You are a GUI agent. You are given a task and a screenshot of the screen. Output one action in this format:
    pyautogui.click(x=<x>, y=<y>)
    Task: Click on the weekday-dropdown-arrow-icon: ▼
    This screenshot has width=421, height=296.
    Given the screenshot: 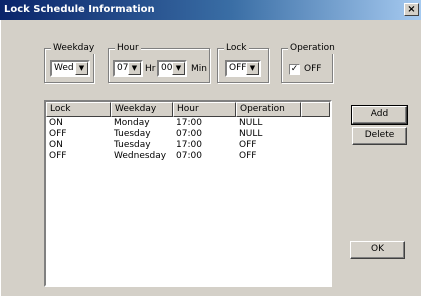 What is the action you would take?
    pyautogui.click(x=81, y=68)
    